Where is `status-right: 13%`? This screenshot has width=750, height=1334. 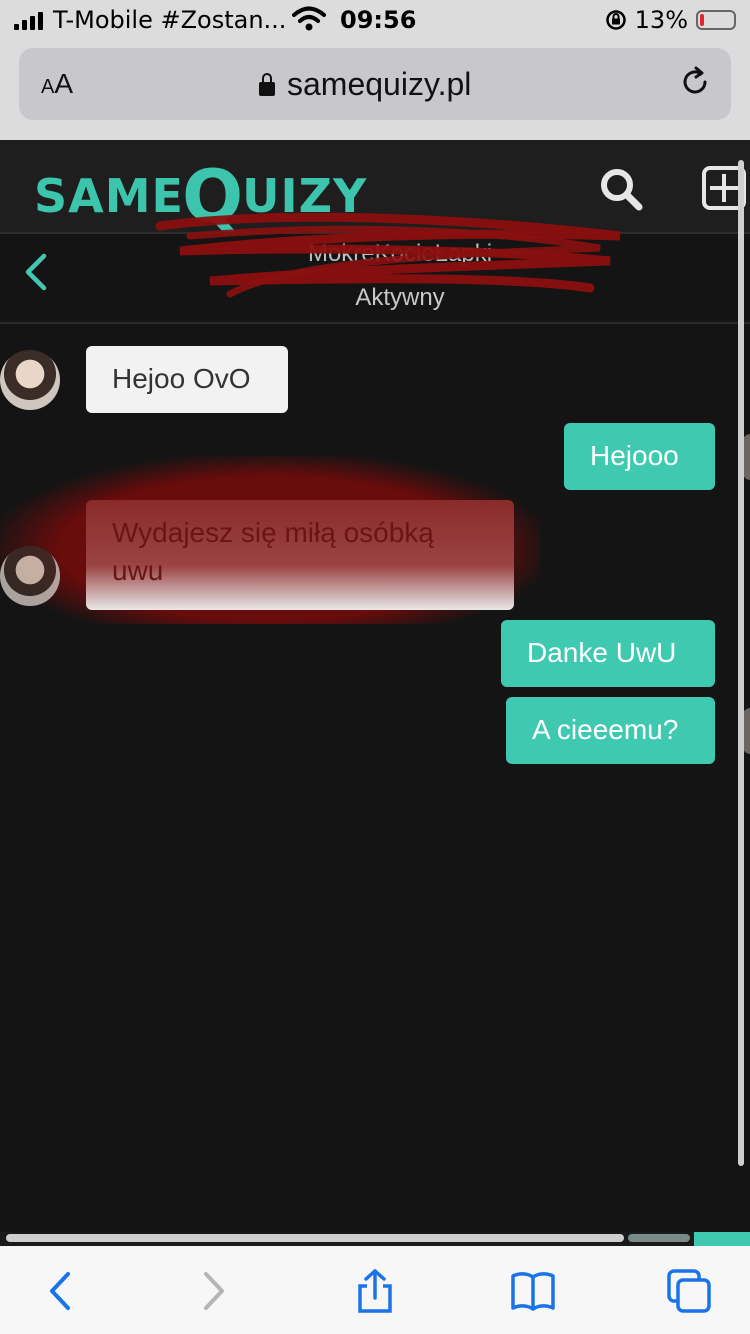
status-right: 13% is located at coordinates (670, 20).